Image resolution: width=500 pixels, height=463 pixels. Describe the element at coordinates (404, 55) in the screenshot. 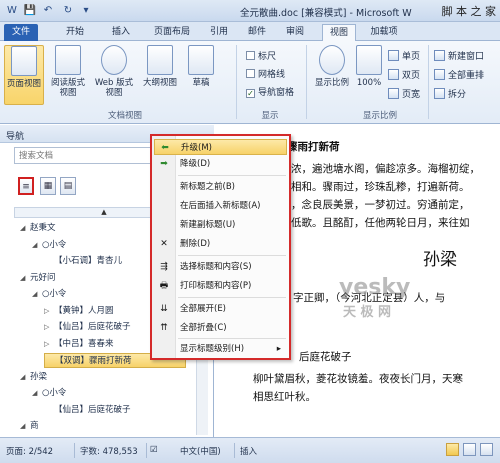

I see `one-page-button: 单页` at that location.